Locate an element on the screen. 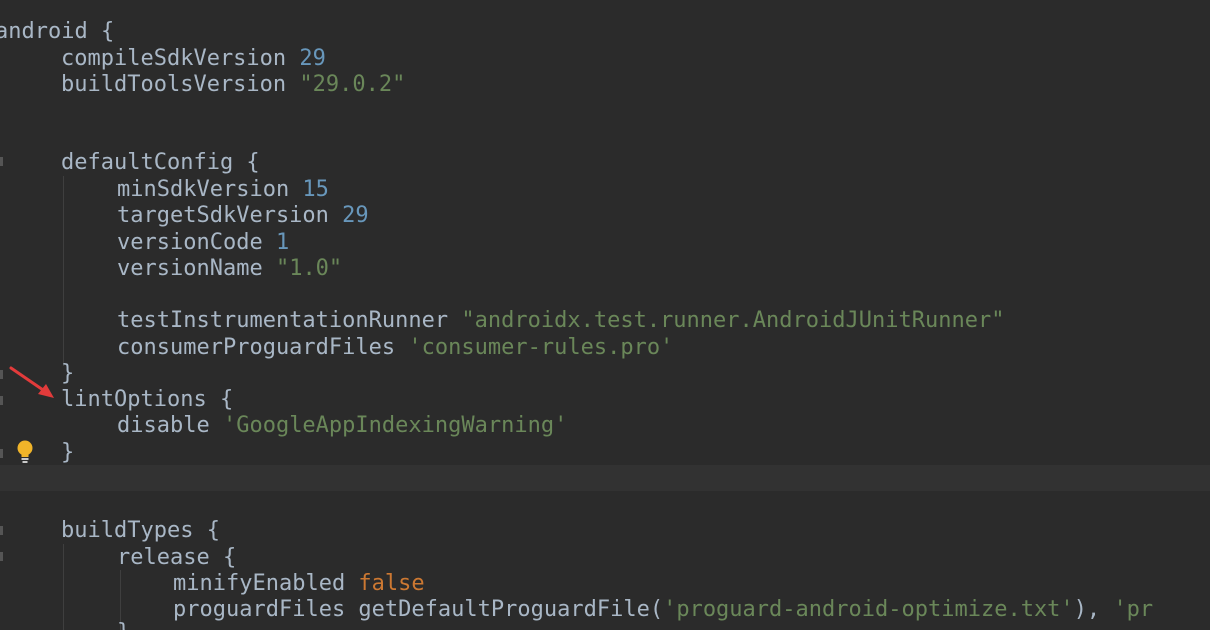  code-text: buildToolsVersion "29.0.2" is located at coordinates (233, 85).